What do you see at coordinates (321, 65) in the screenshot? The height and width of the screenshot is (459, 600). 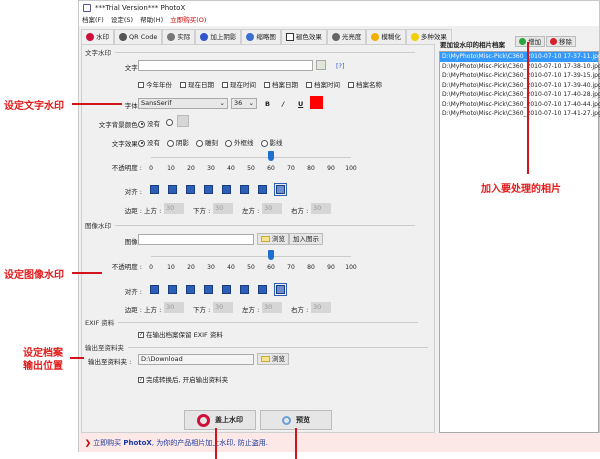 I see `insert-icon` at bounding box center [321, 65].